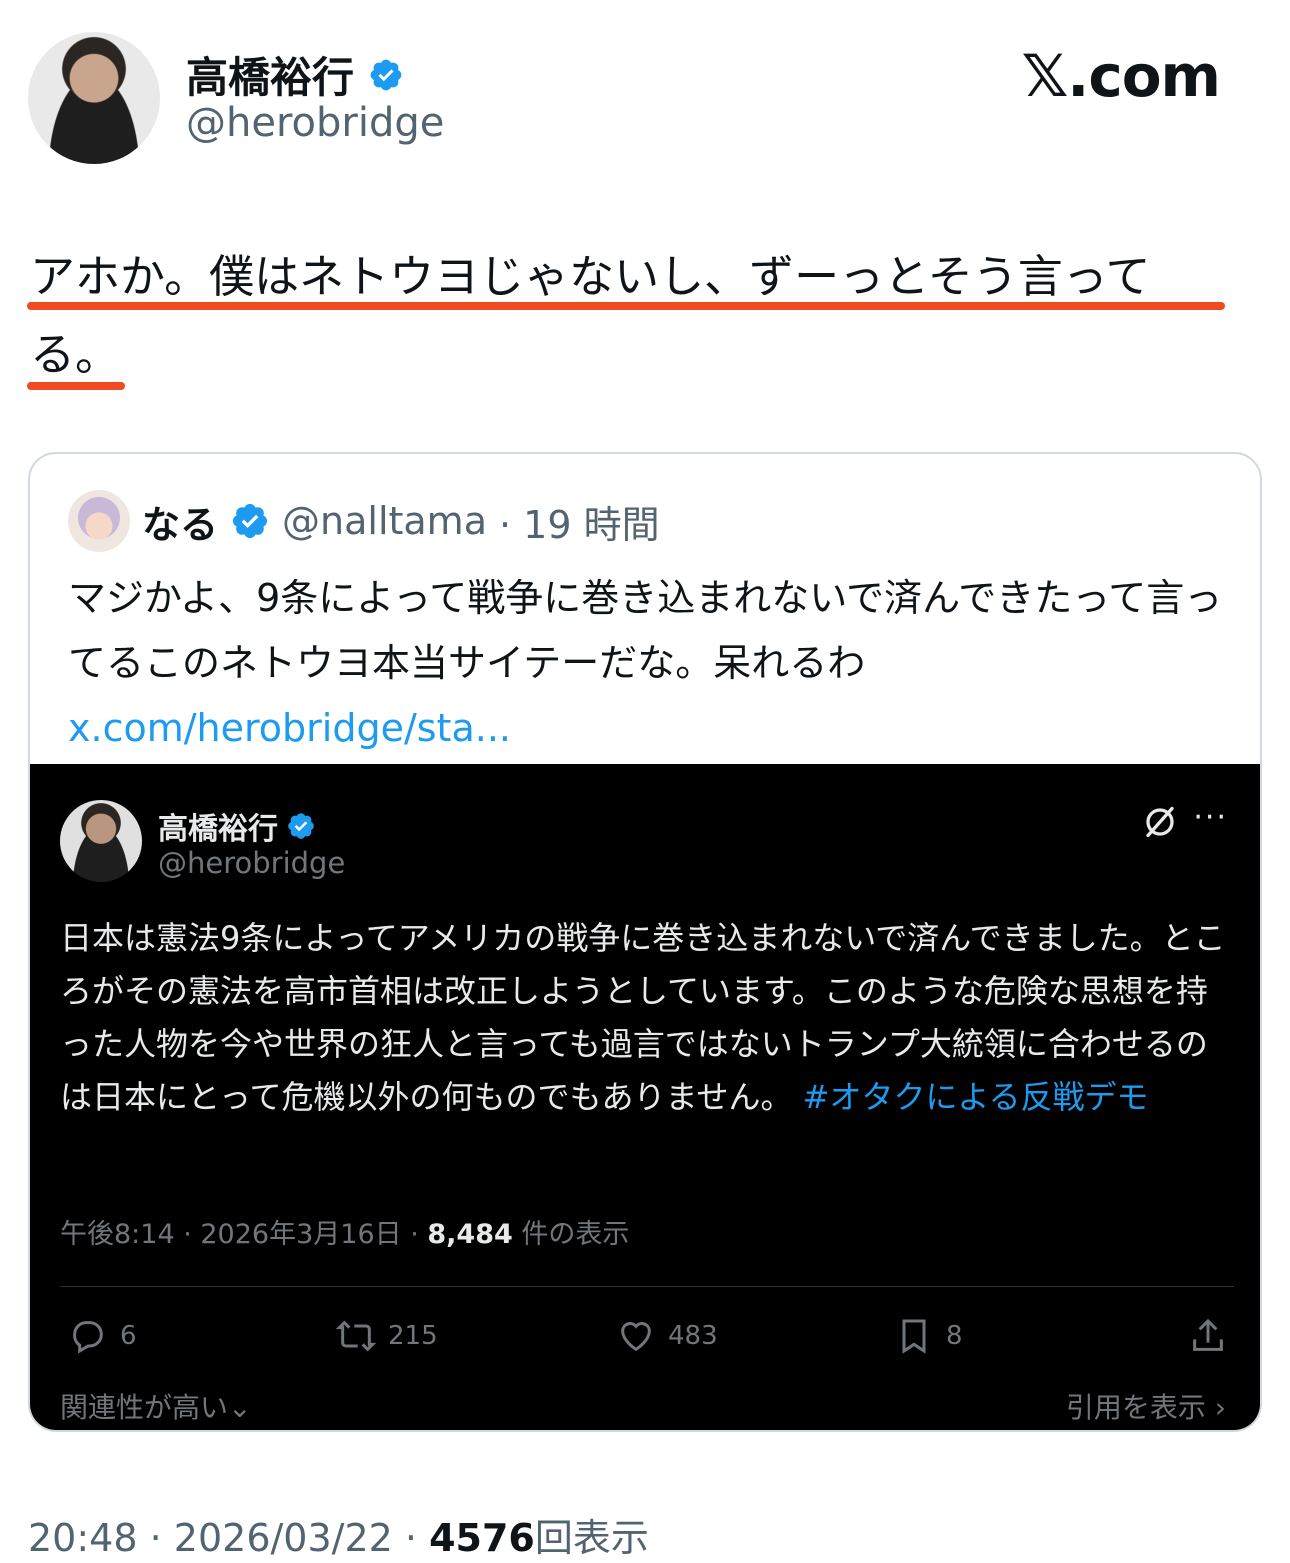 This screenshot has height=1563, width=1290. I want to click on heart-icon, so click(636, 1337).